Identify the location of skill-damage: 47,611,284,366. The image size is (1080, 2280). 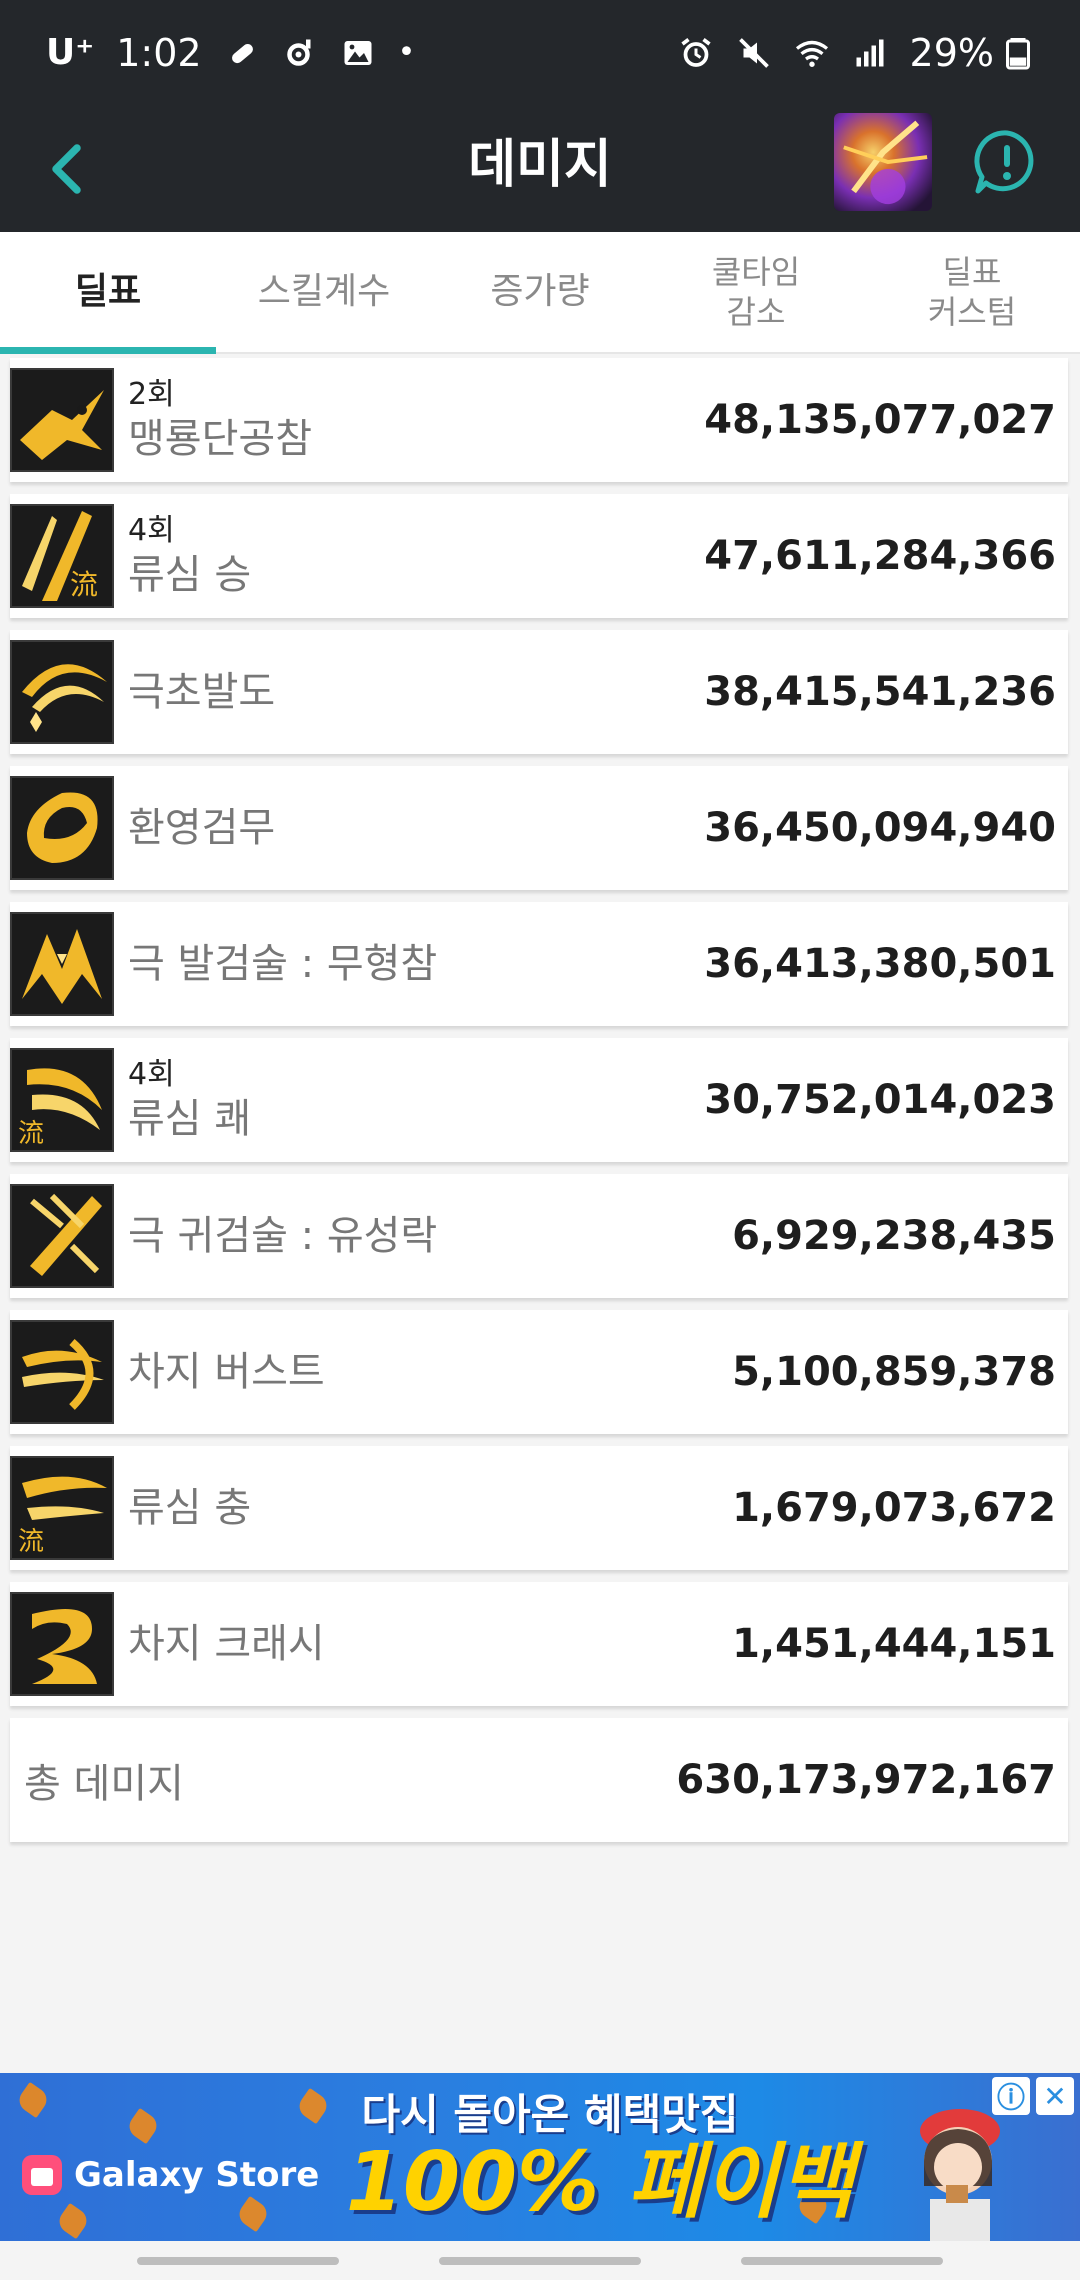
(880, 556).